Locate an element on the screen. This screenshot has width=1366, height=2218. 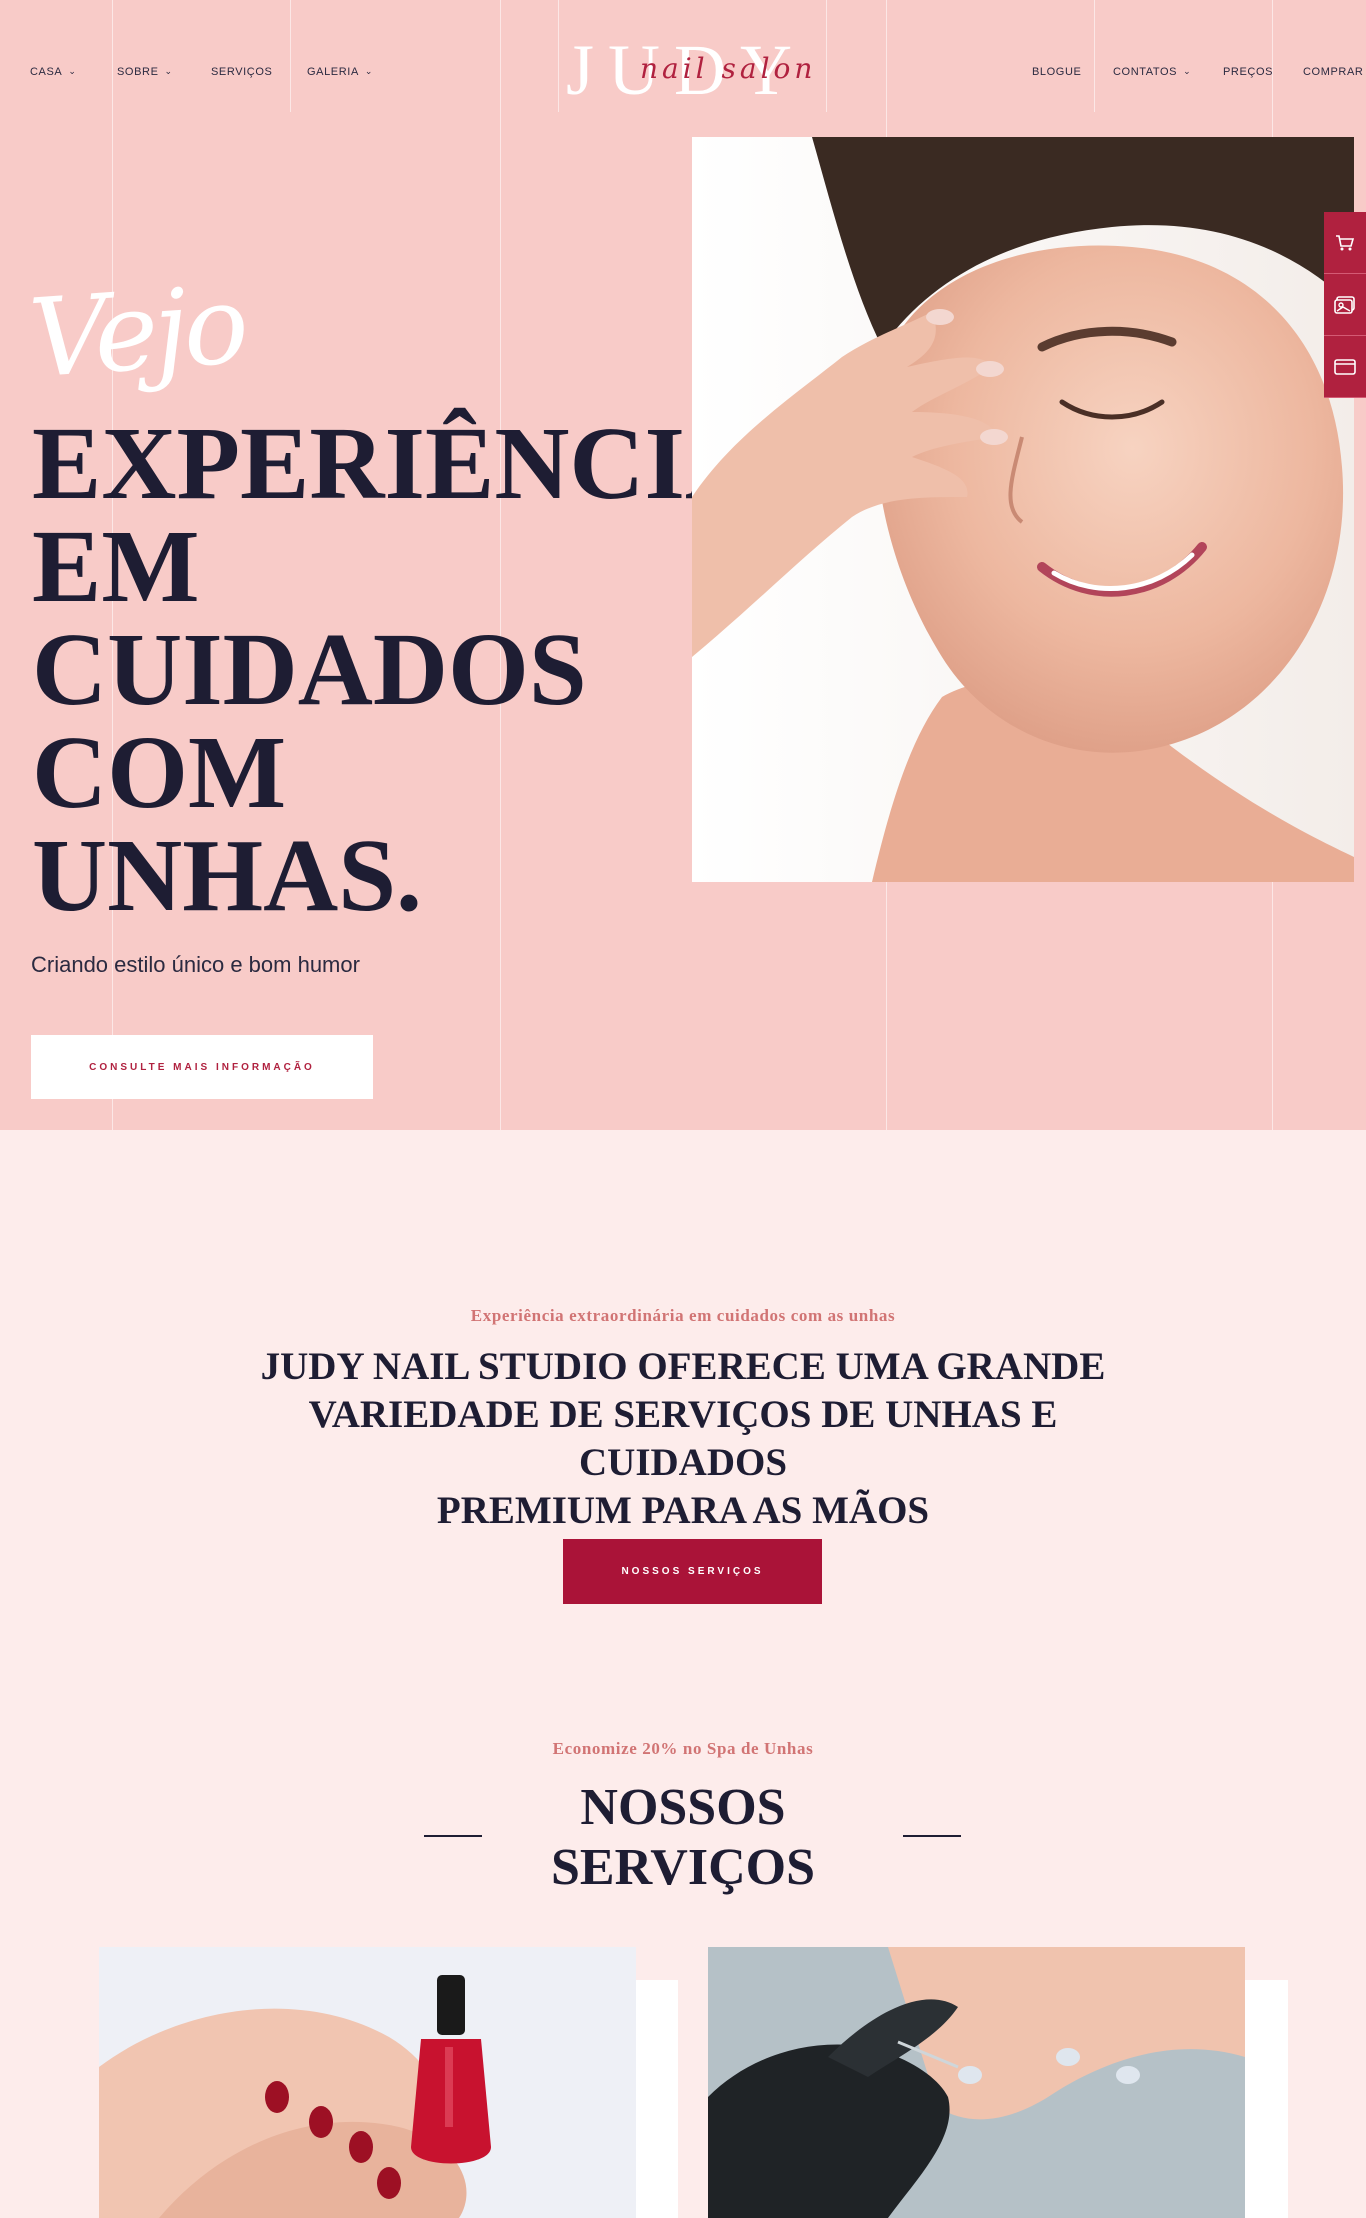
brand-logo: JUDY nail salon is located at coordinates (695, 70).